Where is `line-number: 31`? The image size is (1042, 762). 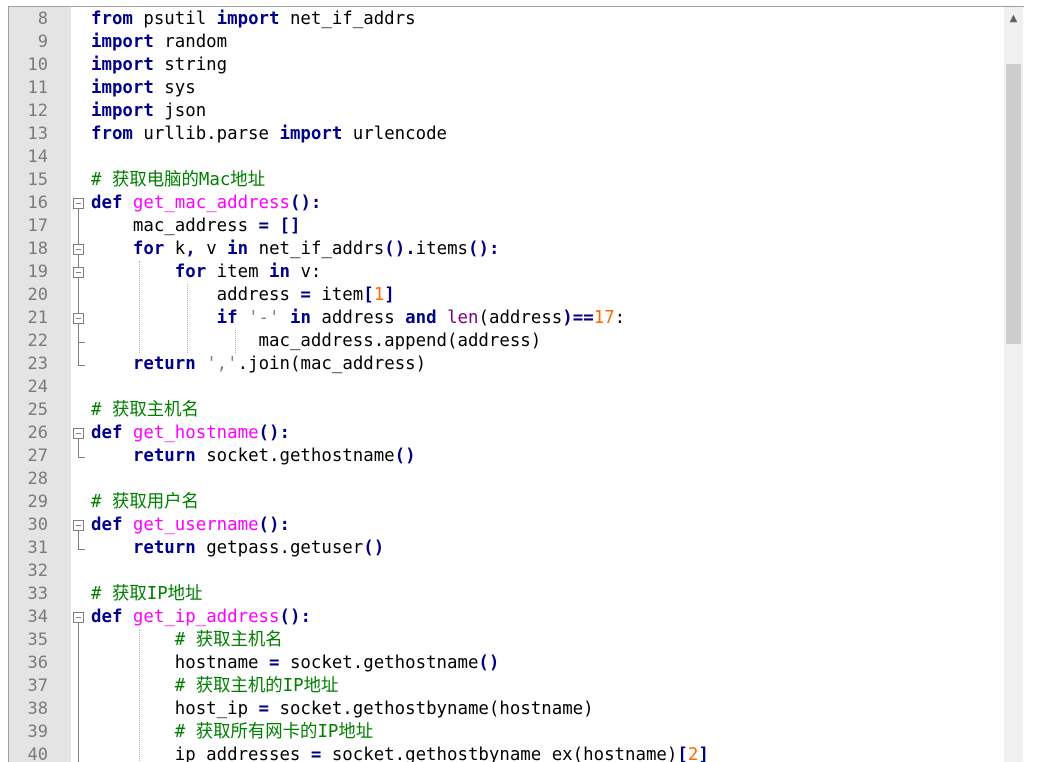 line-number: 31 is located at coordinates (37, 548).